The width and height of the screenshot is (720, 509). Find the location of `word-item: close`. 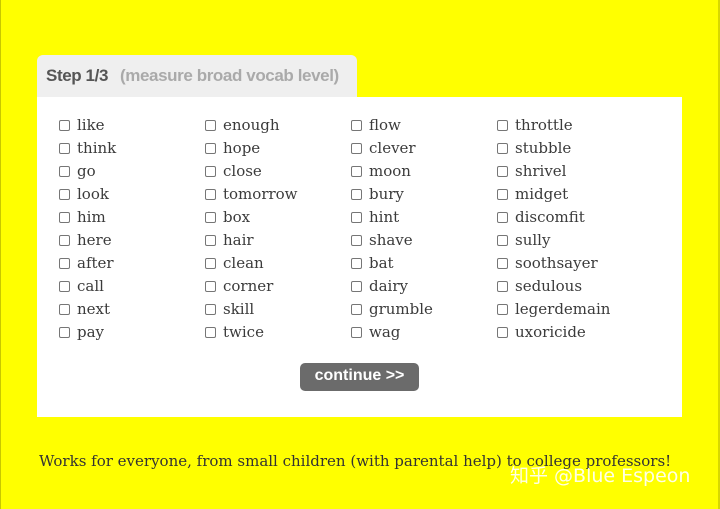

word-item: close is located at coordinates (251, 171).